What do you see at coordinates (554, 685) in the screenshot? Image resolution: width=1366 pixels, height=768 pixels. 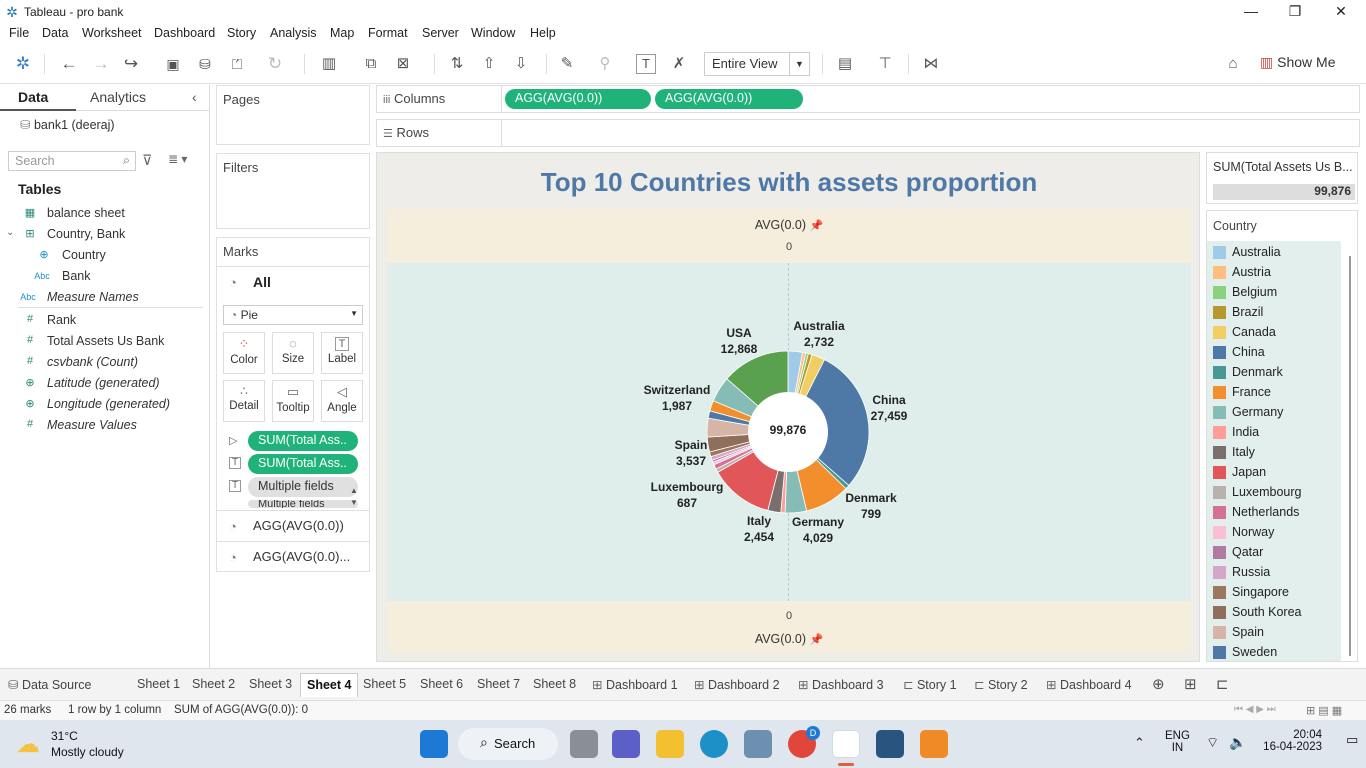 I see `tab-sheet-8: Sheet 8` at bounding box center [554, 685].